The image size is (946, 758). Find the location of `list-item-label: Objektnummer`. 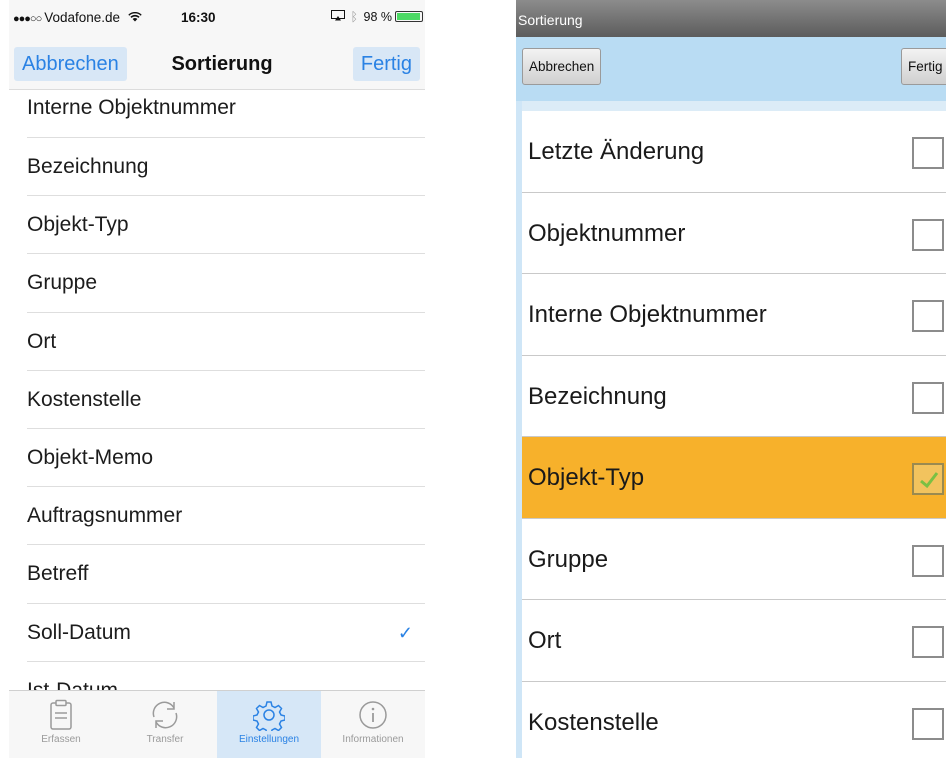

list-item-label: Objektnummer is located at coordinates (607, 233).